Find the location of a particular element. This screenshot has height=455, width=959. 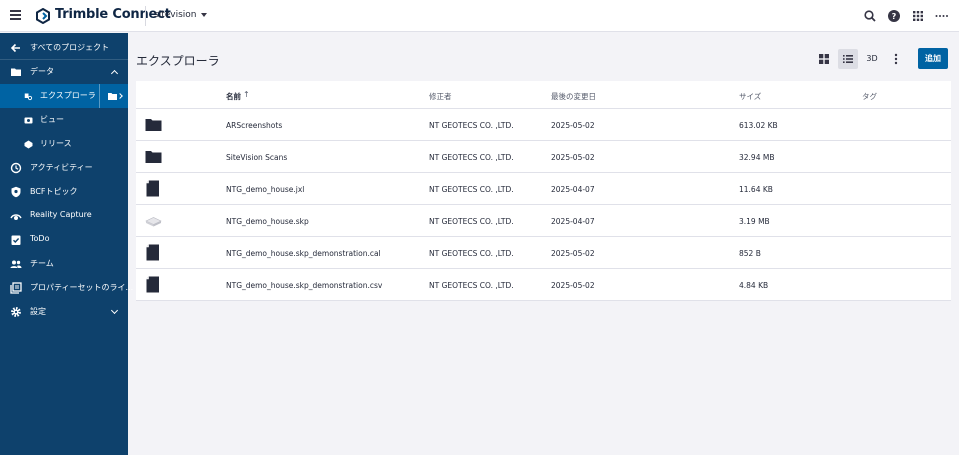

sidebar-item-label: Reality Capture is located at coordinates (61, 214).